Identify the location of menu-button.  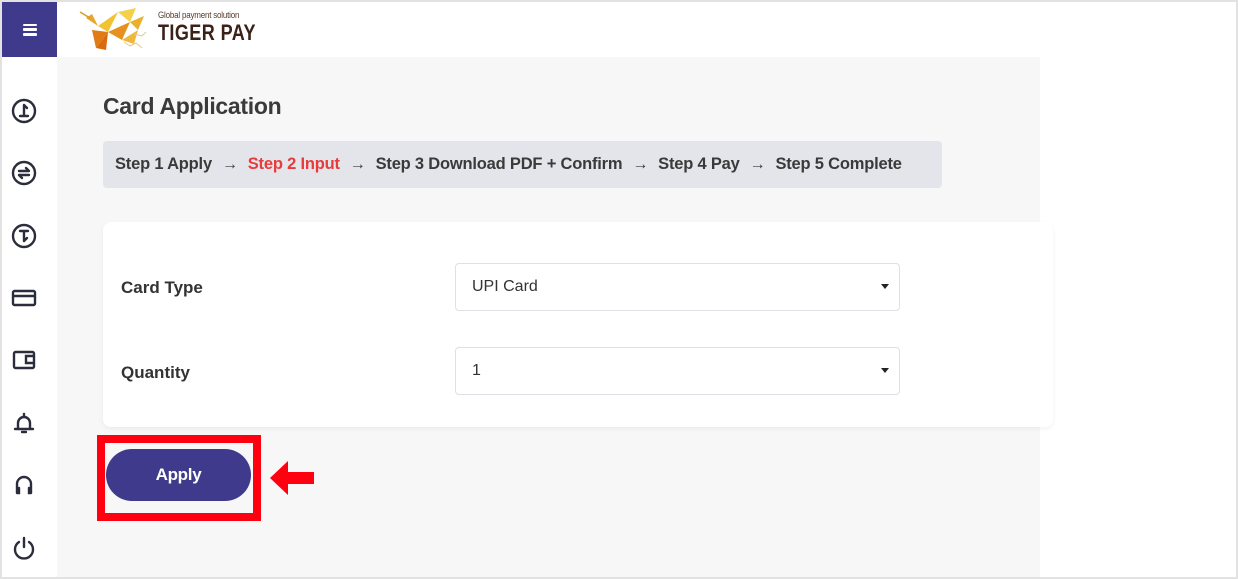
(29, 29).